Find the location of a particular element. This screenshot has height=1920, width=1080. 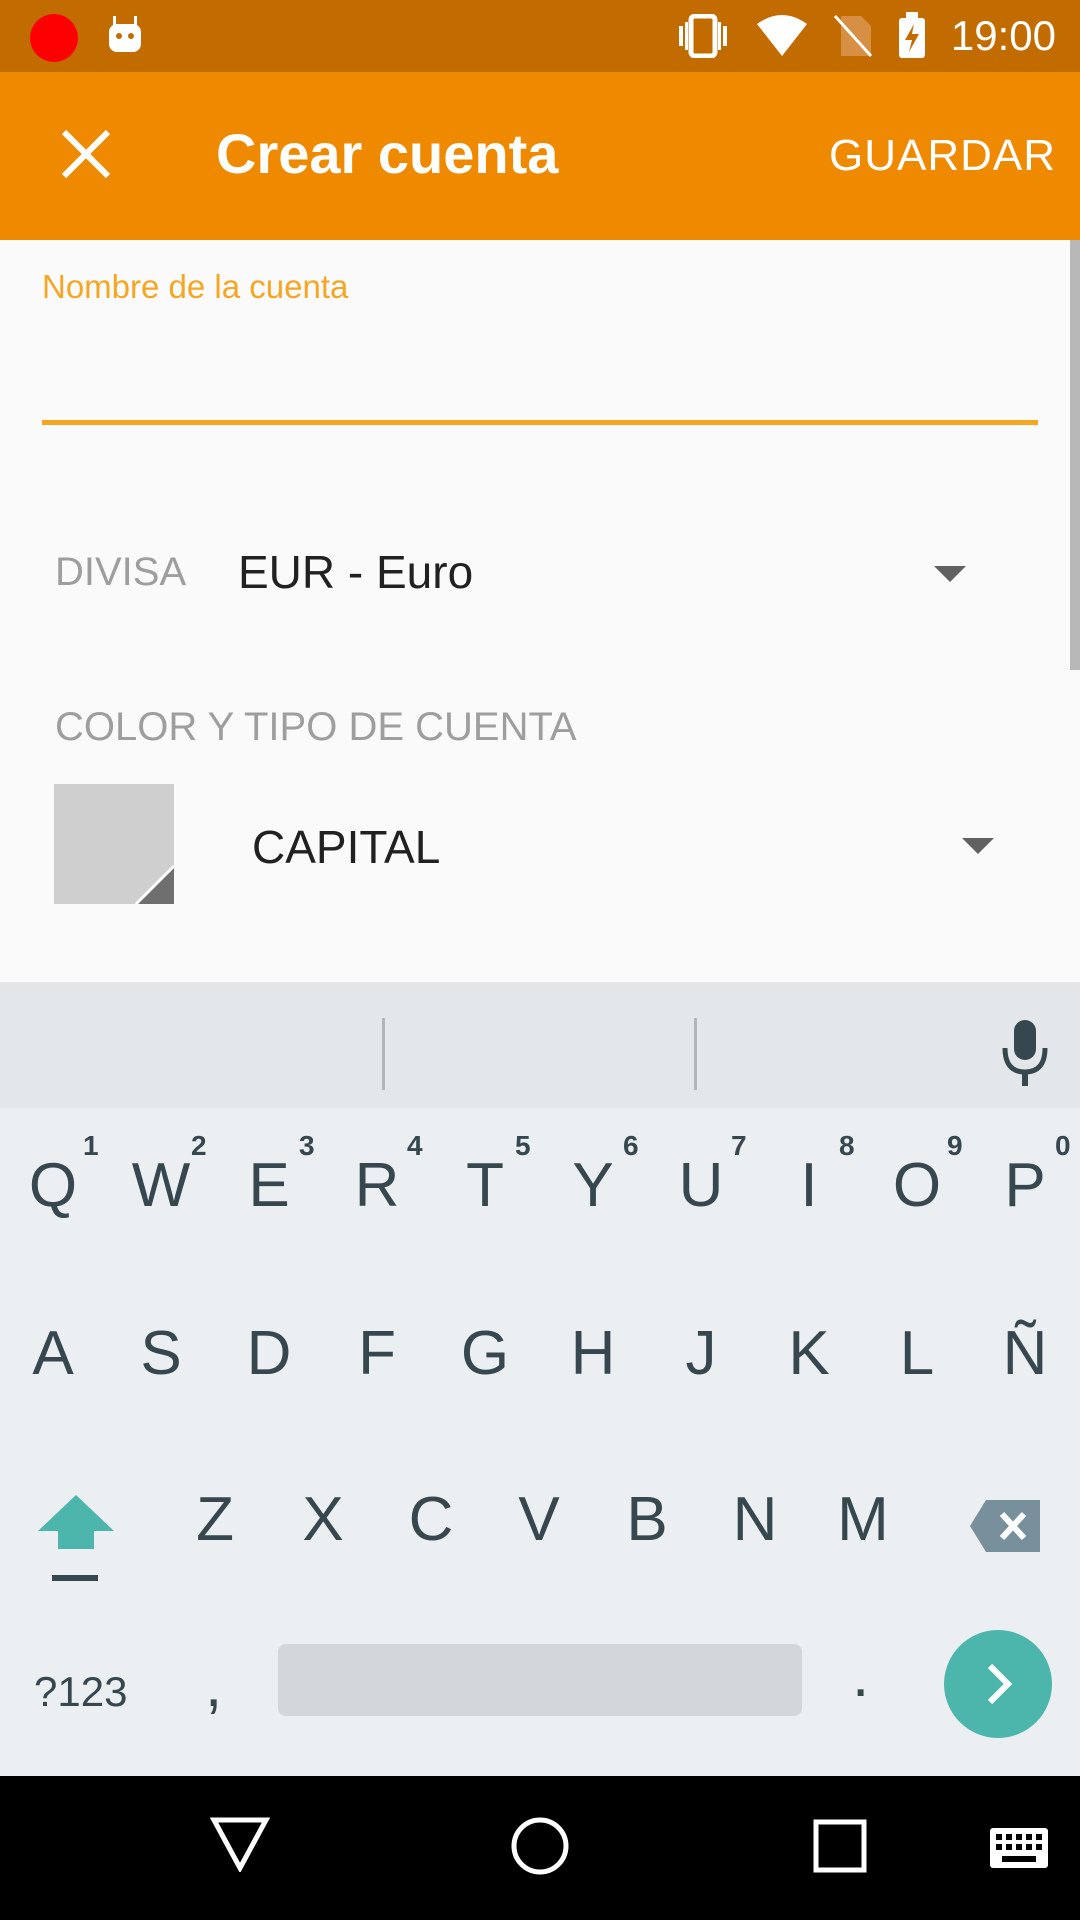

no-sim-icon is located at coordinates (853, 36).